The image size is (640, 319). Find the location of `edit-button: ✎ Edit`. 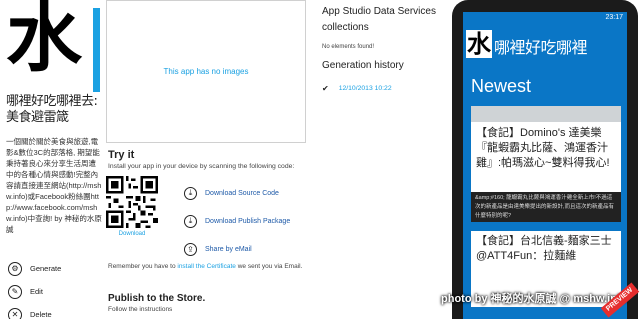

edit-button: ✎ Edit is located at coordinates (53, 291).